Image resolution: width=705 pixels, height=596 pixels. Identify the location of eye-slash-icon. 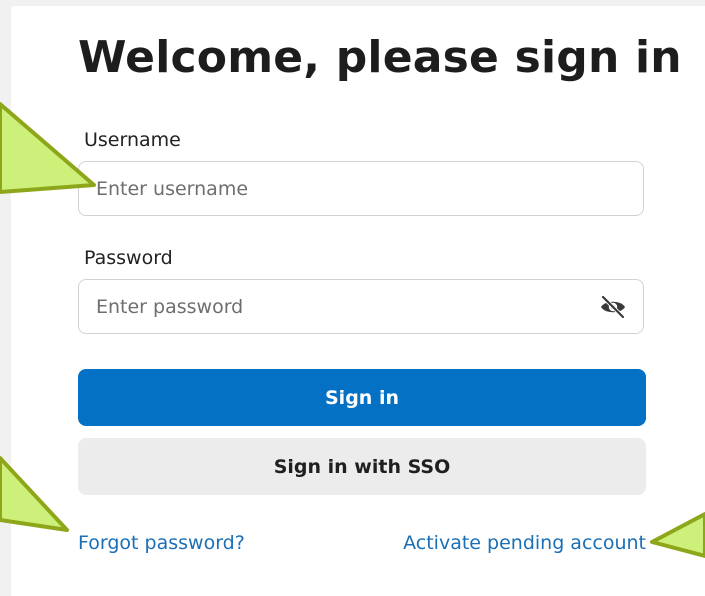
(613, 307).